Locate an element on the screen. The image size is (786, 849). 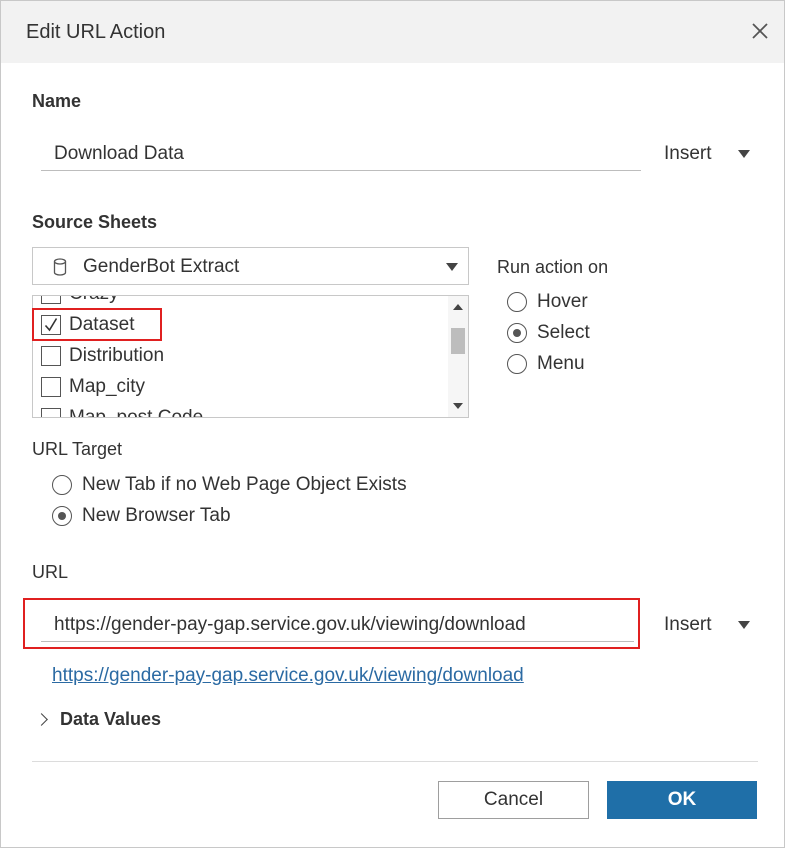
sheet-item-label: Dataset is located at coordinates (102, 324).